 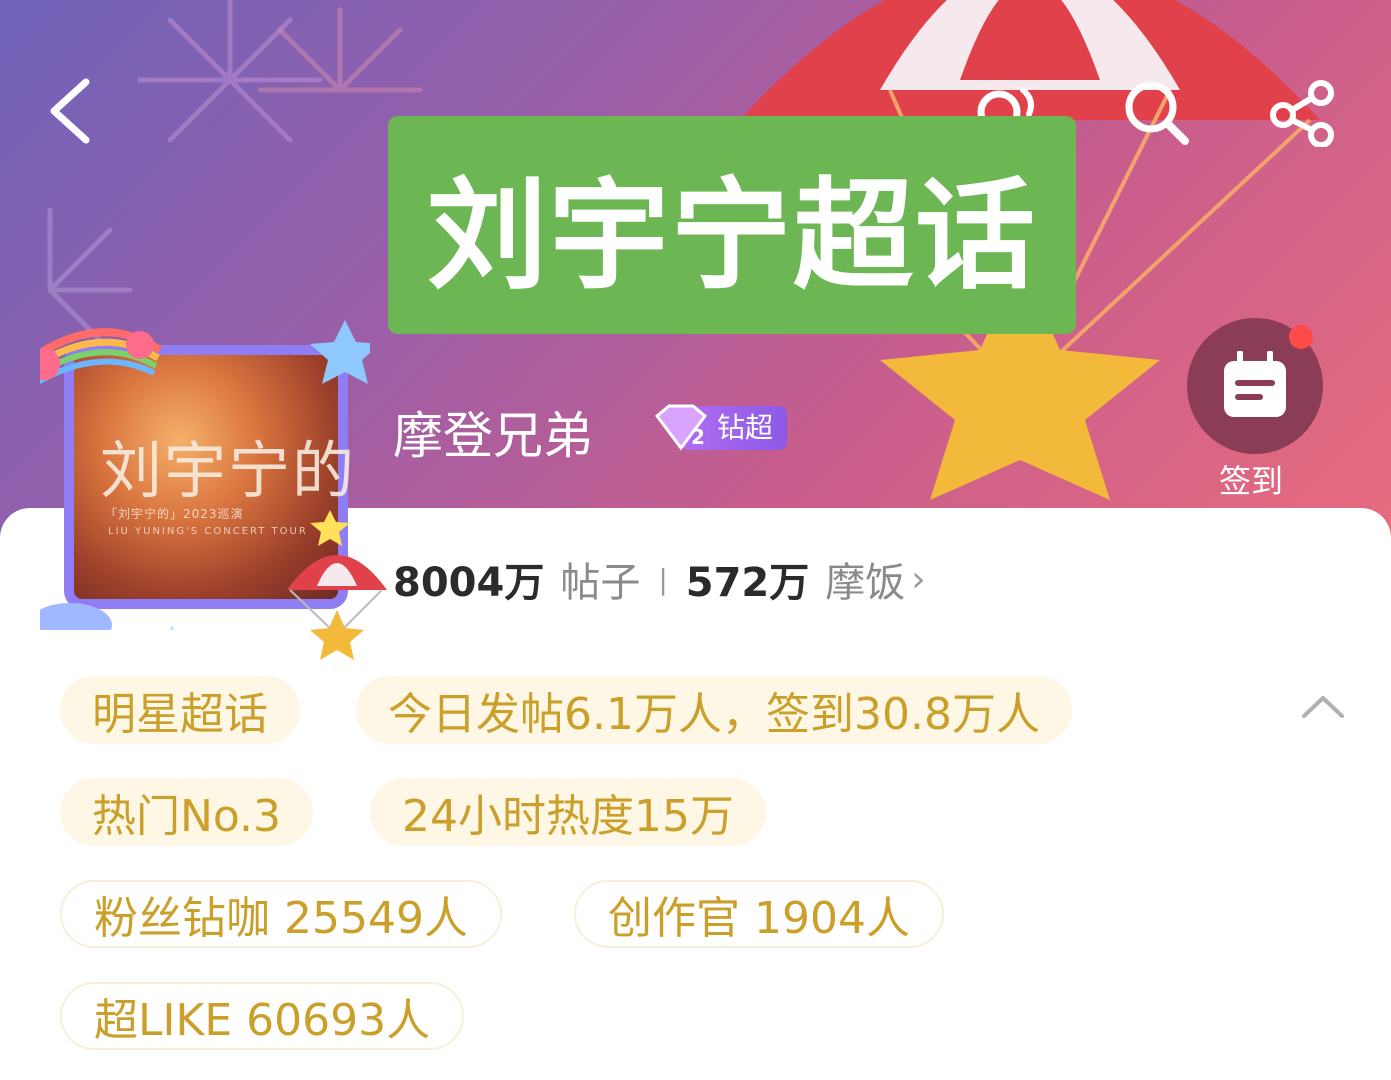 What do you see at coordinates (187, 812) in the screenshot?
I see `tag-hot-rank: 热门No.3` at bounding box center [187, 812].